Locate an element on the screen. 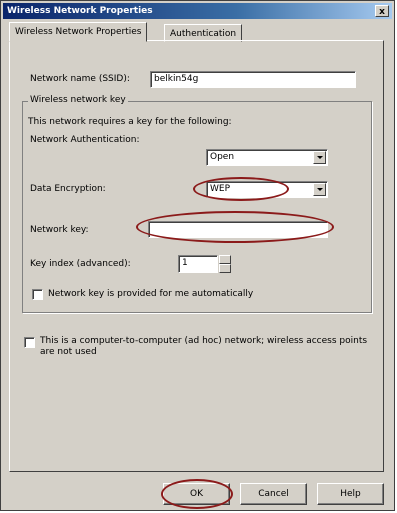  wireless-key-group-label: Wireless network key is located at coordinates (78, 100).